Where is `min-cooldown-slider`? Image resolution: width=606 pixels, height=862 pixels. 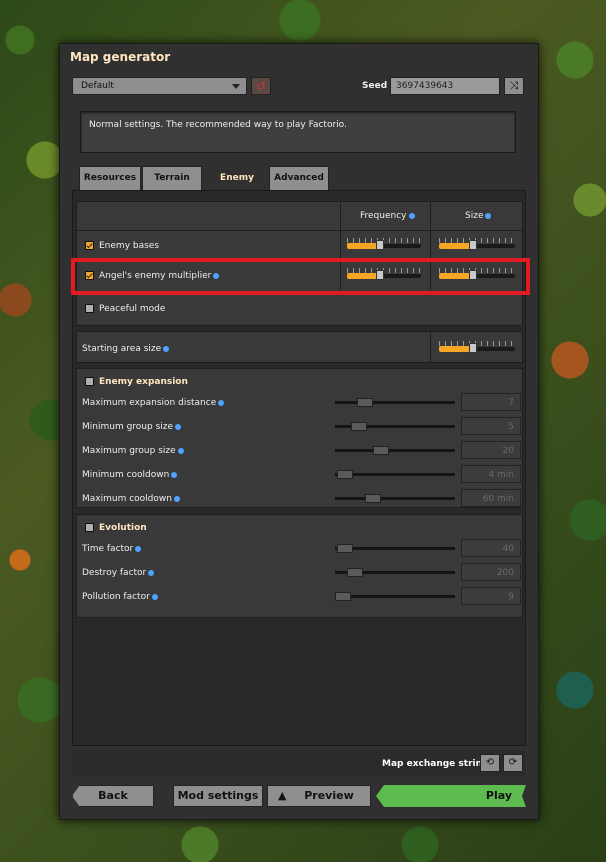
min-cooldown-slider is located at coordinates (395, 474).